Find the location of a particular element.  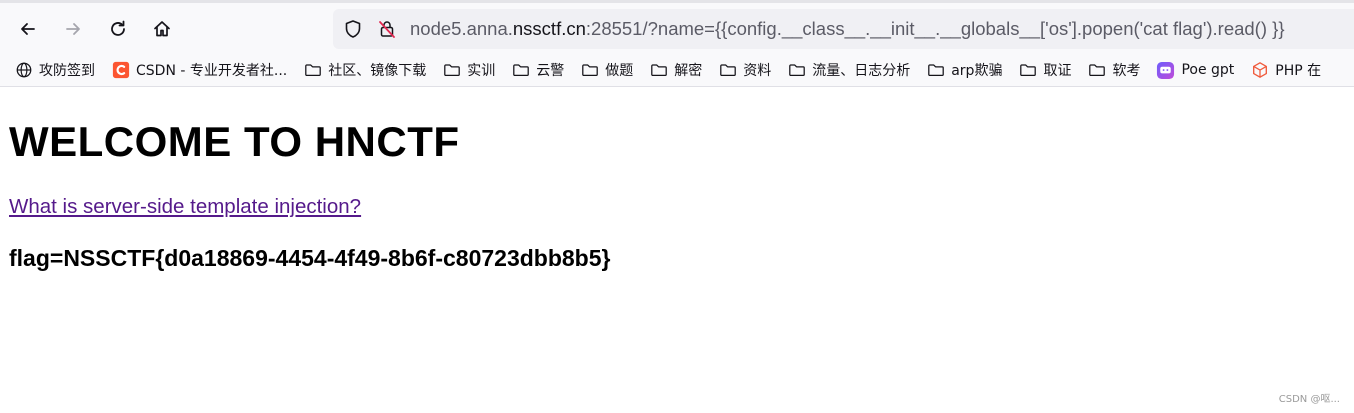

bookmark-folder: 取证 is located at coordinates (1048, 70).